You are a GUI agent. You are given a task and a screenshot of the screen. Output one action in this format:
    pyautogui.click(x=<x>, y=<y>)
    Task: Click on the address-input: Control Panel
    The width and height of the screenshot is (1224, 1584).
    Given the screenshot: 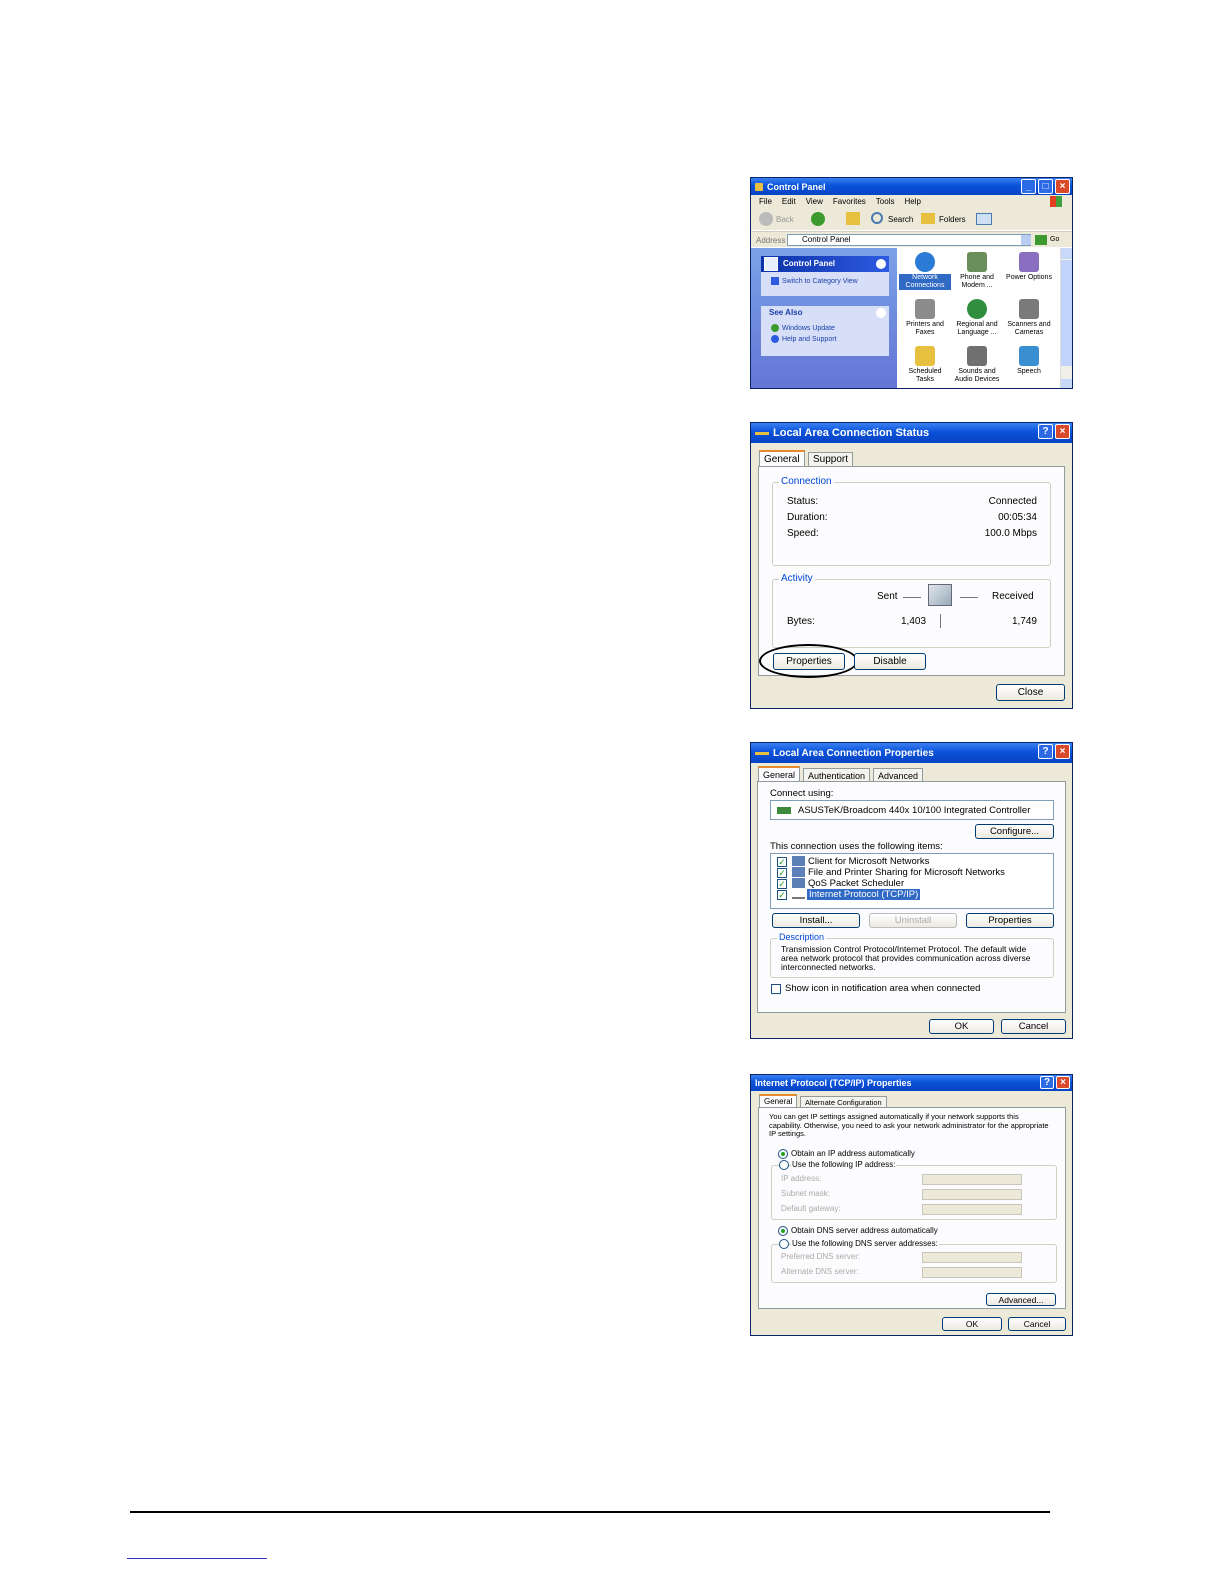 What is the action you would take?
    pyautogui.click(x=909, y=240)
    